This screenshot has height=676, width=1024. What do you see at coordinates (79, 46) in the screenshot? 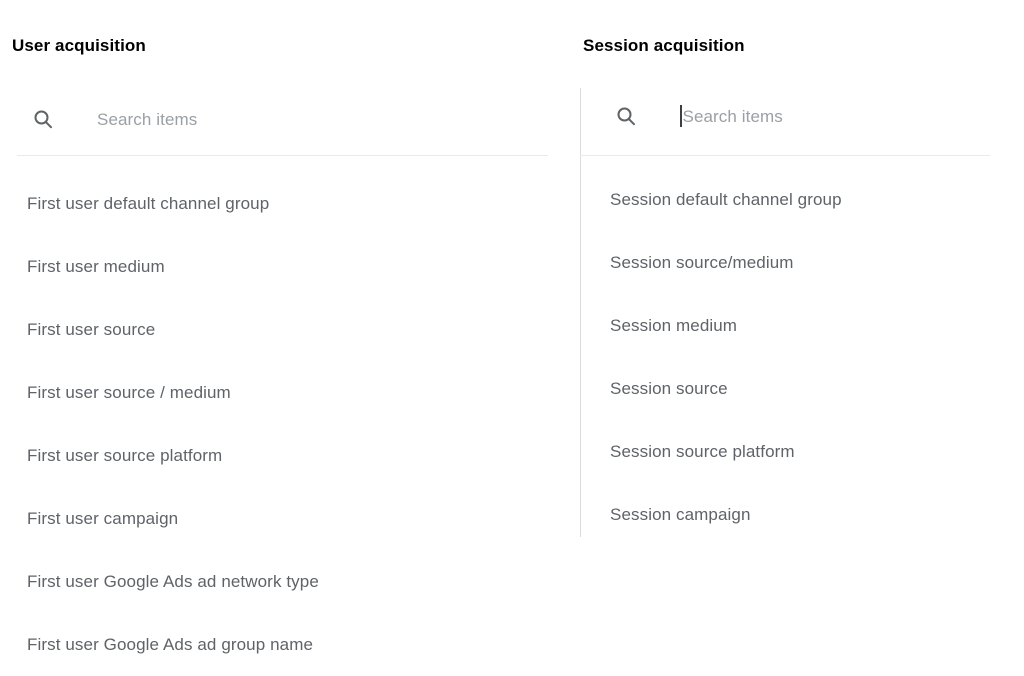
I see `user-acquisition-title: User acquisition` at bounding box center [79, 46].